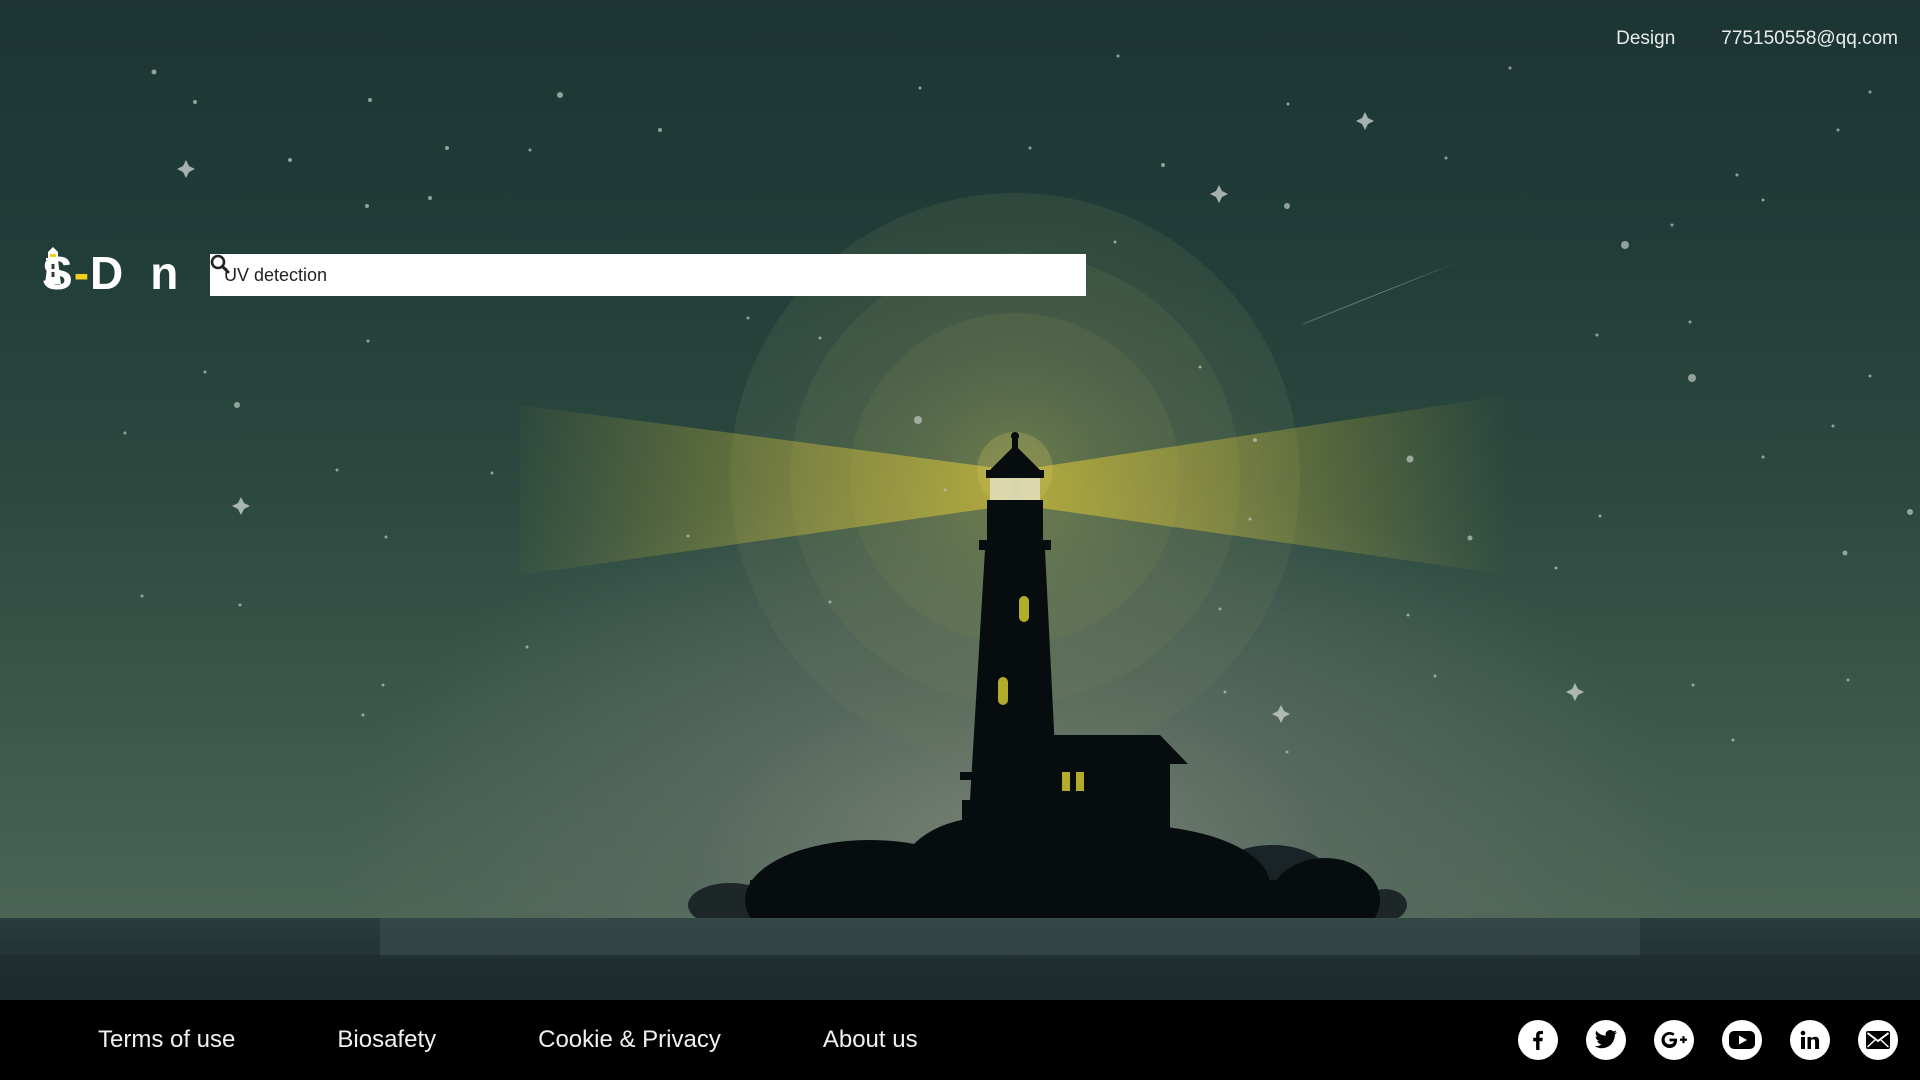 Image resolution: width=1920 pixels, height=1080 pixels. I want to click on footer-about-link: About us, so click(870, 1040).